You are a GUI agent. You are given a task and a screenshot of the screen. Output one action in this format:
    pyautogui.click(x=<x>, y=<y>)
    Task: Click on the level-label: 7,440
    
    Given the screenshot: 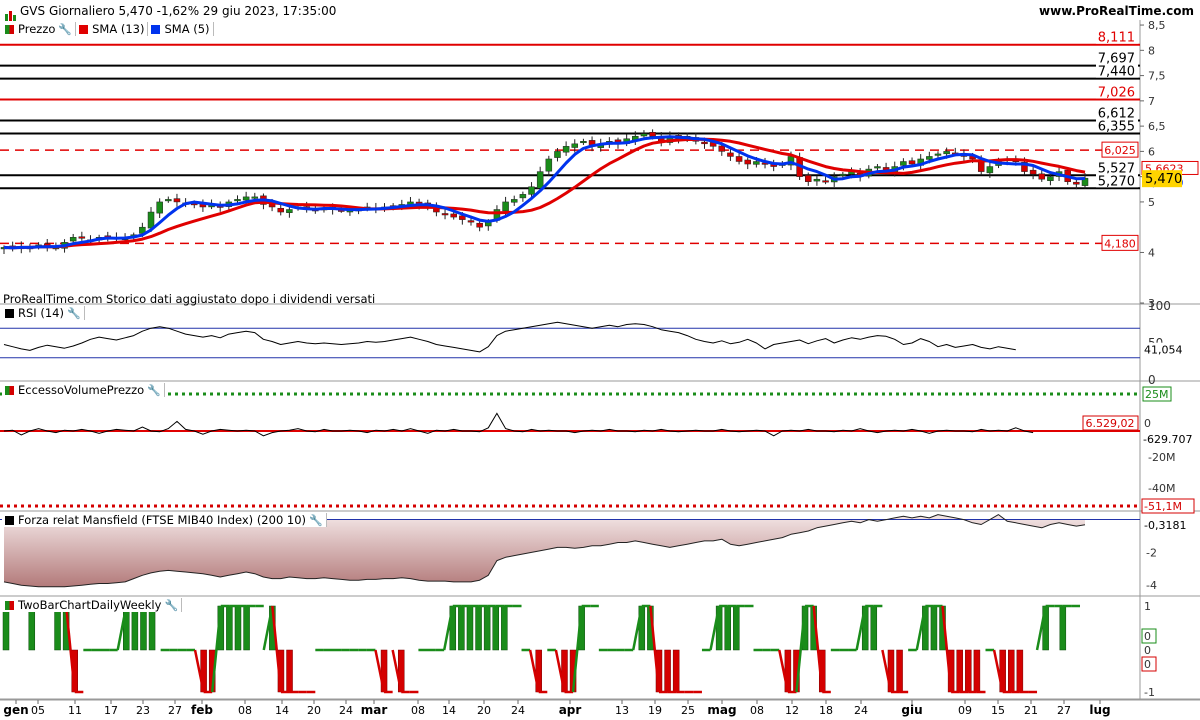 What is the action you would take?
    pyautogui.click(x=1116, y=72)
    